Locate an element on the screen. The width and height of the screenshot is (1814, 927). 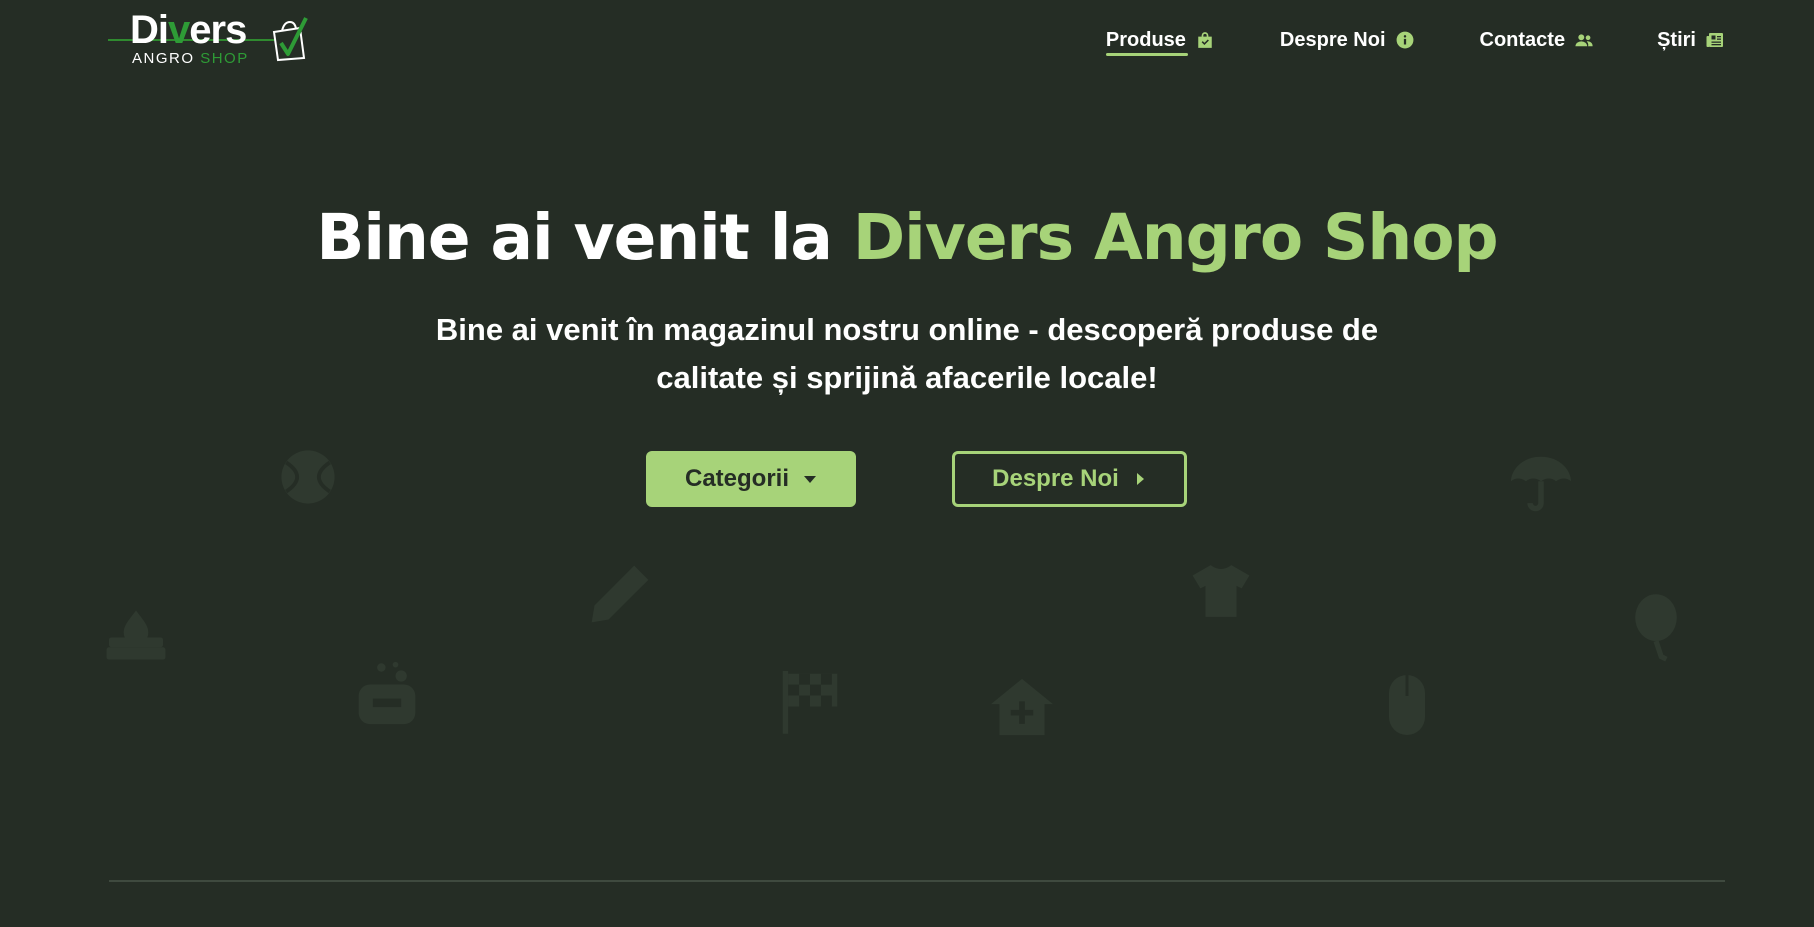
nav-item-despre-noi: Despre Noi is located at coordinates (1347, 40).